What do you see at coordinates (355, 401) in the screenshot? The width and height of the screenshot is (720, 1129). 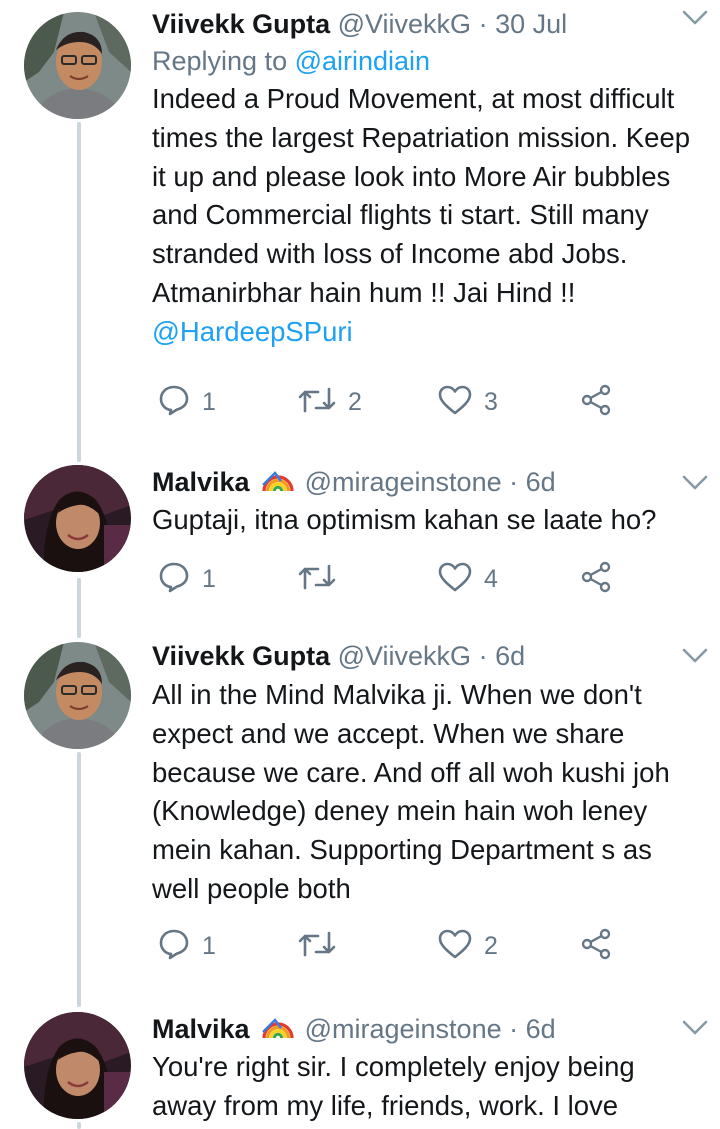 I see `retweet-count: 2` at bounding box center [355, 401].